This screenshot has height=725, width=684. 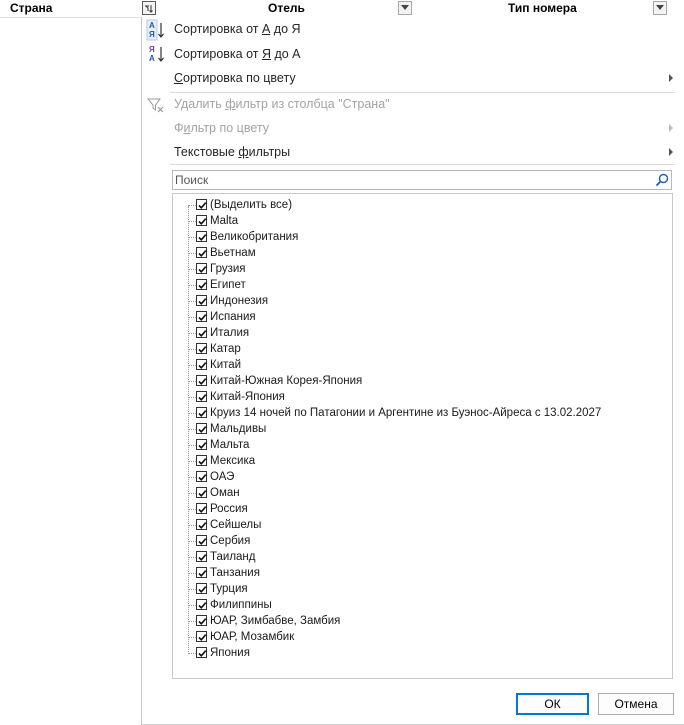 I want to click on list-item-label: ЮАР, Мозамбик, so click(x=252, y=637).